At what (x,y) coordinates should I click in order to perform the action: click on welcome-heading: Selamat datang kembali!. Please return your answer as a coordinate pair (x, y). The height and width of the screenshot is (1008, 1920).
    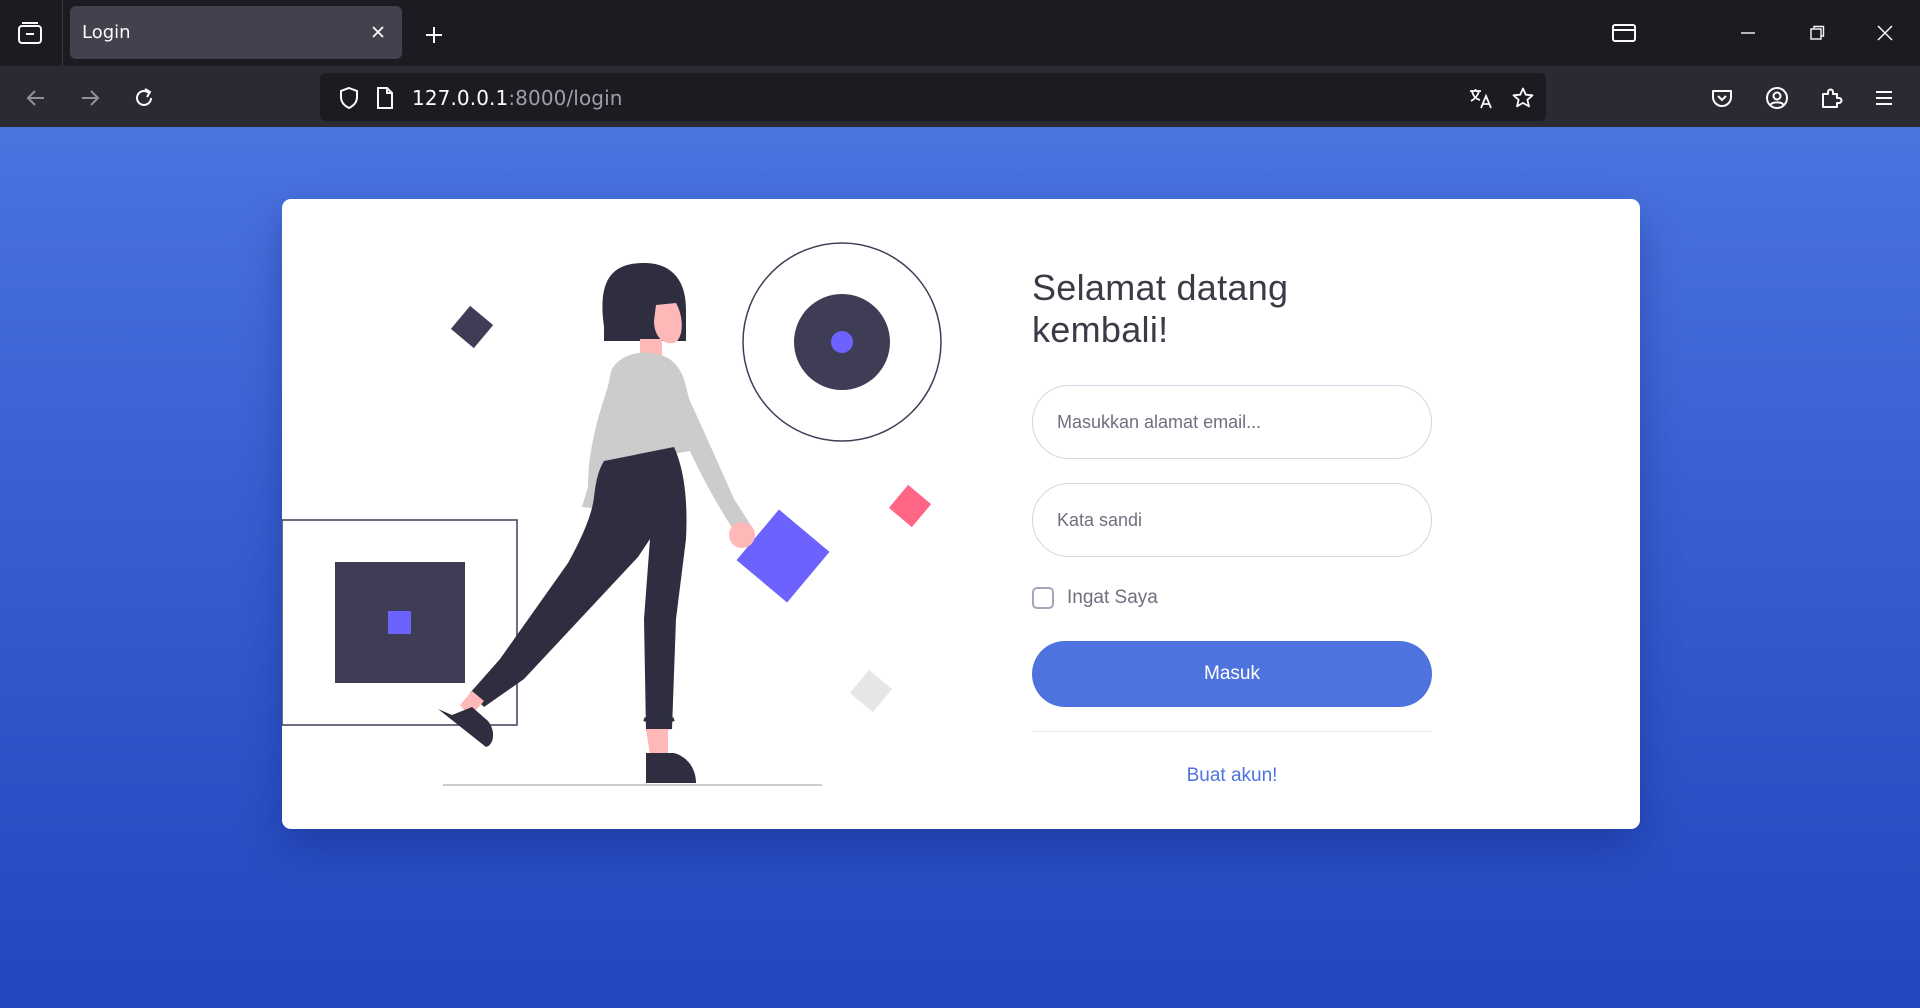
    Looking at the image, I should click on (1160, 308).